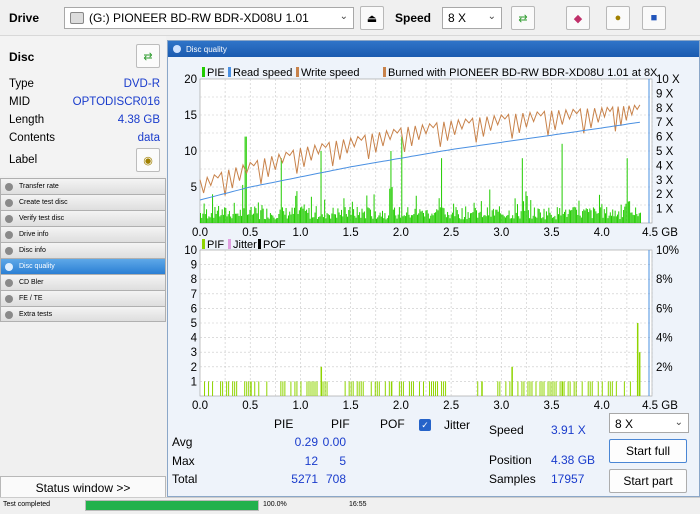 This screenshot has height=514, width=700. I want to click on nav-cd-bler: CD Bler, so click(83, 282).